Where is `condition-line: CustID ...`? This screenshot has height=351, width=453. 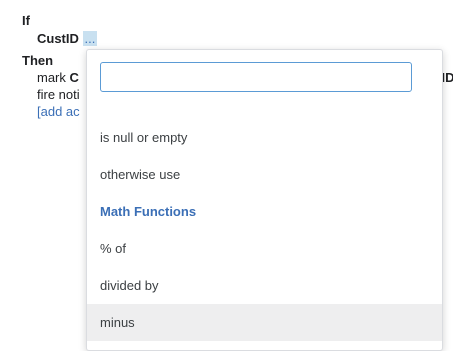
condition-line: CustID ... is located at coordinates (67, 38).